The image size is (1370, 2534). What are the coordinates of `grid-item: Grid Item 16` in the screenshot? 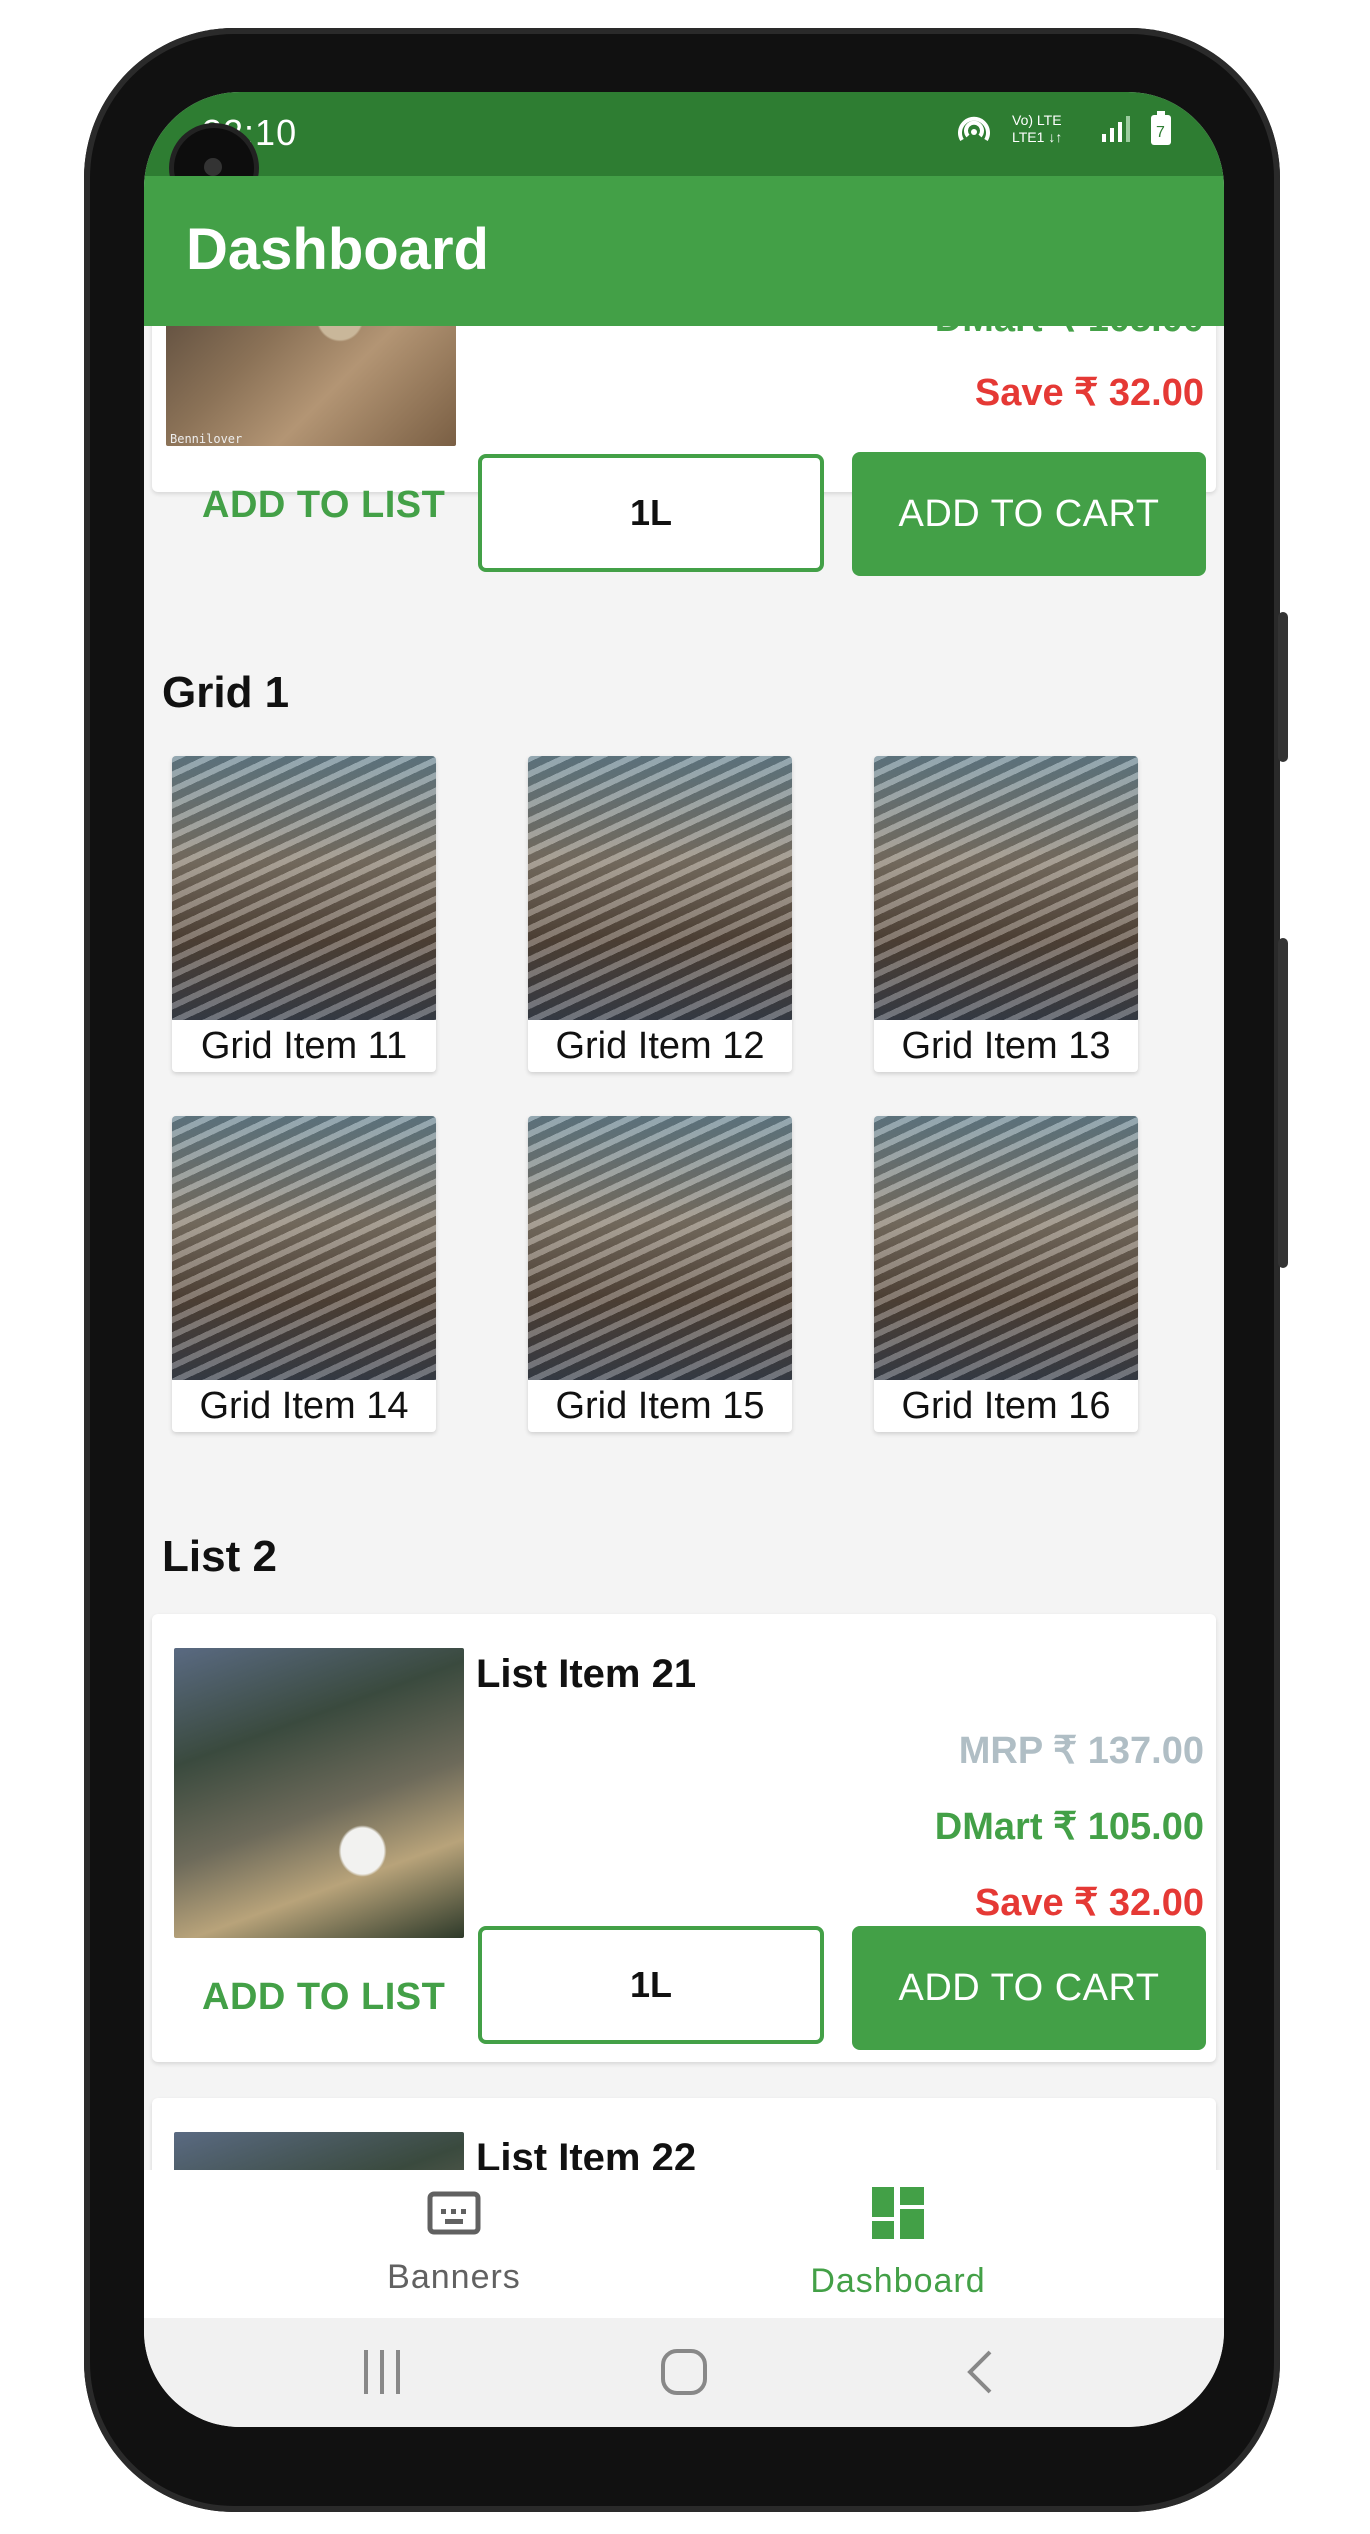 It's located at (1006, 1274).